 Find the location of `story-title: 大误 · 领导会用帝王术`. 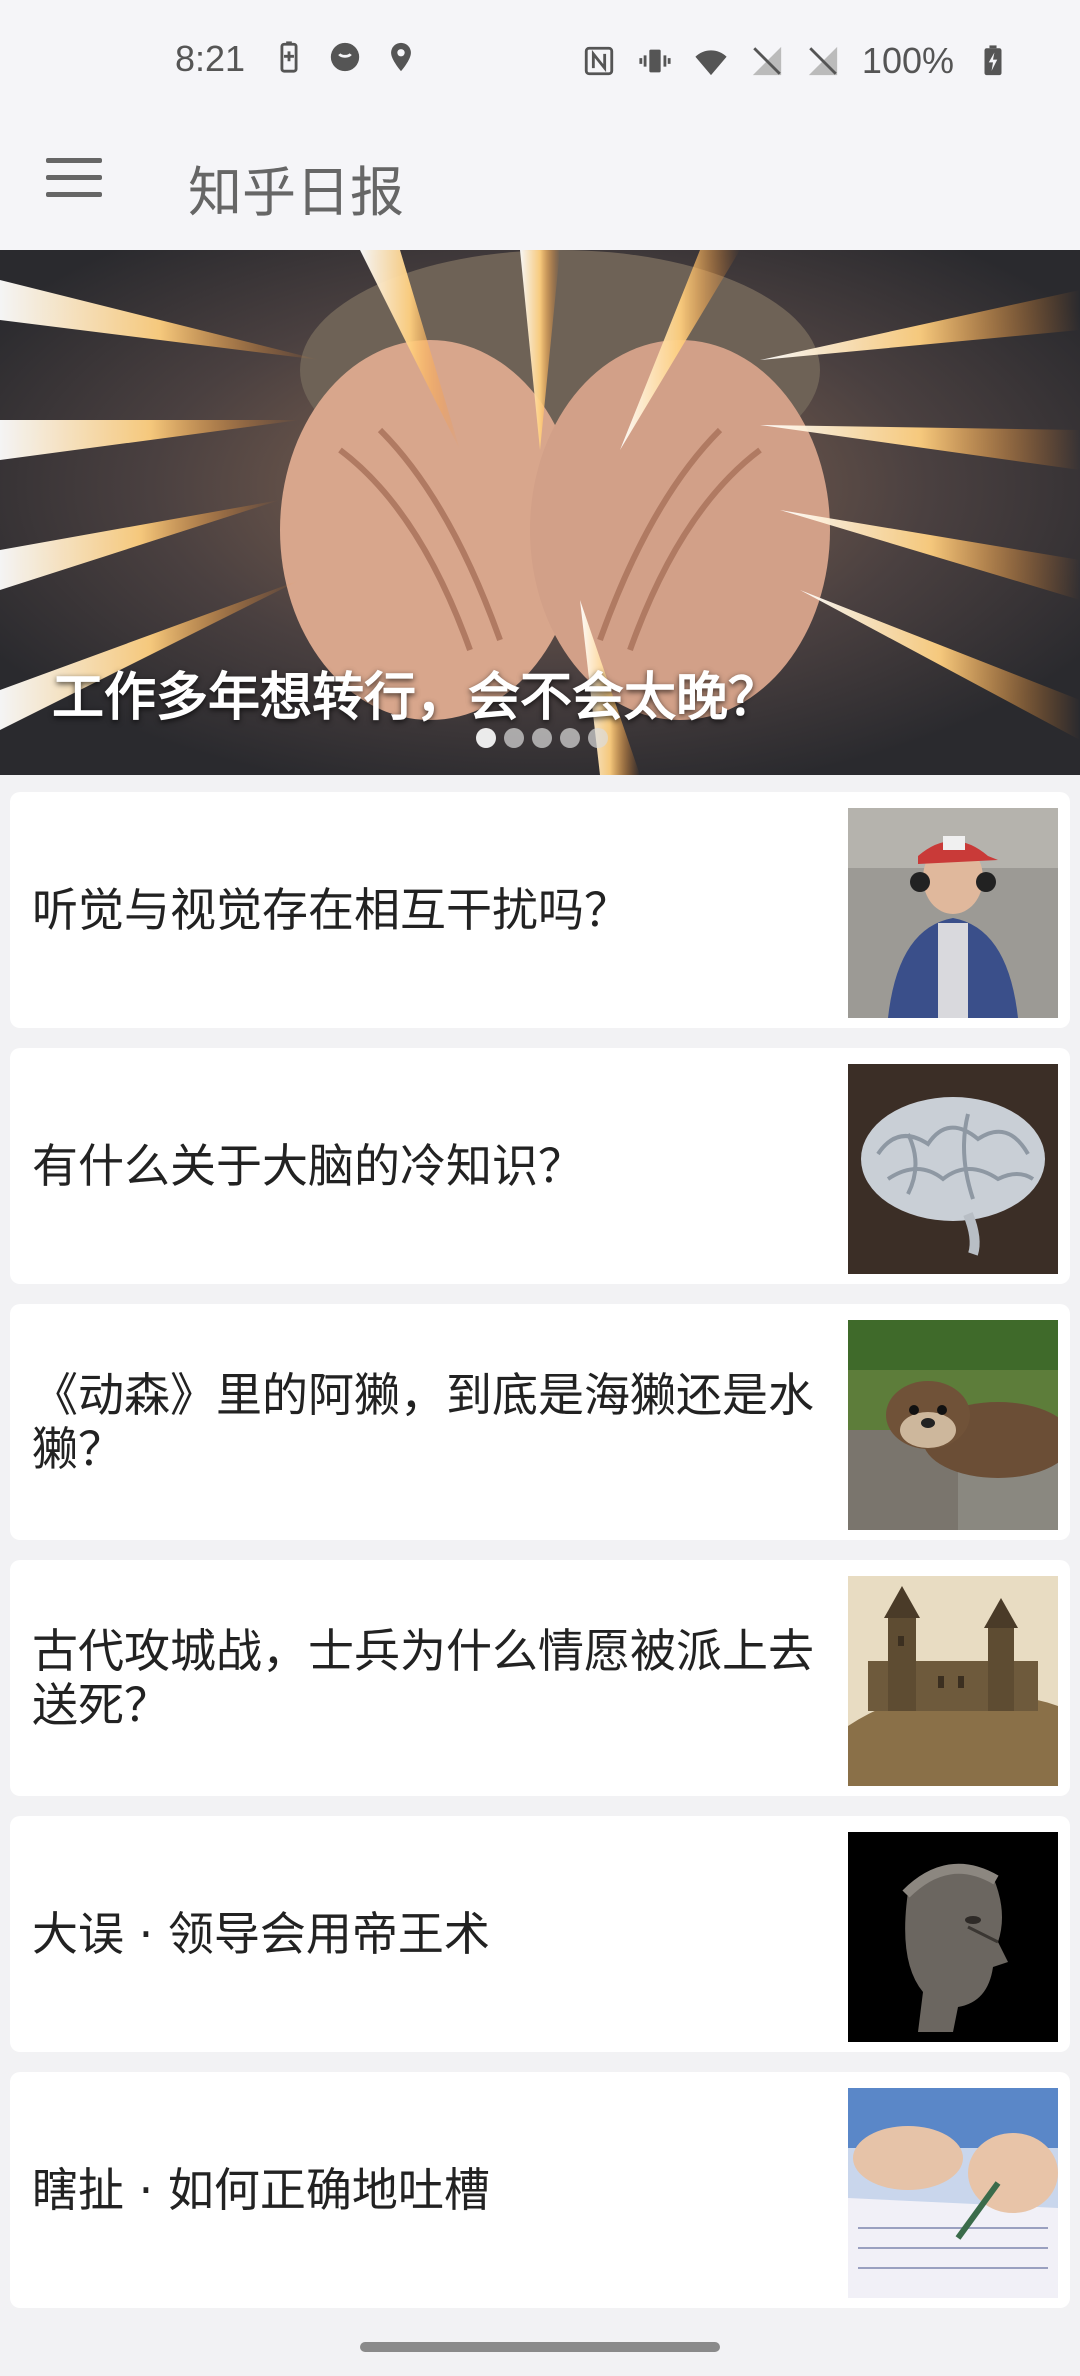

story-title: 大误 · 领导会用帝王术 is located at coordinates (261, 1934).